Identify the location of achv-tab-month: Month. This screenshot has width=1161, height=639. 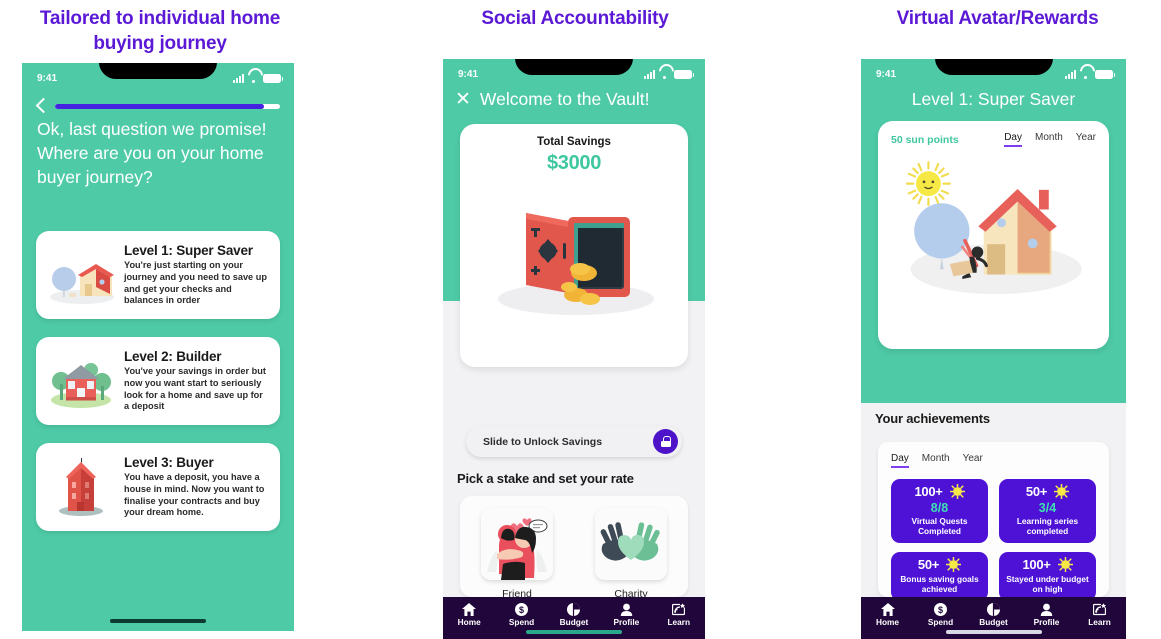
(936, 460).